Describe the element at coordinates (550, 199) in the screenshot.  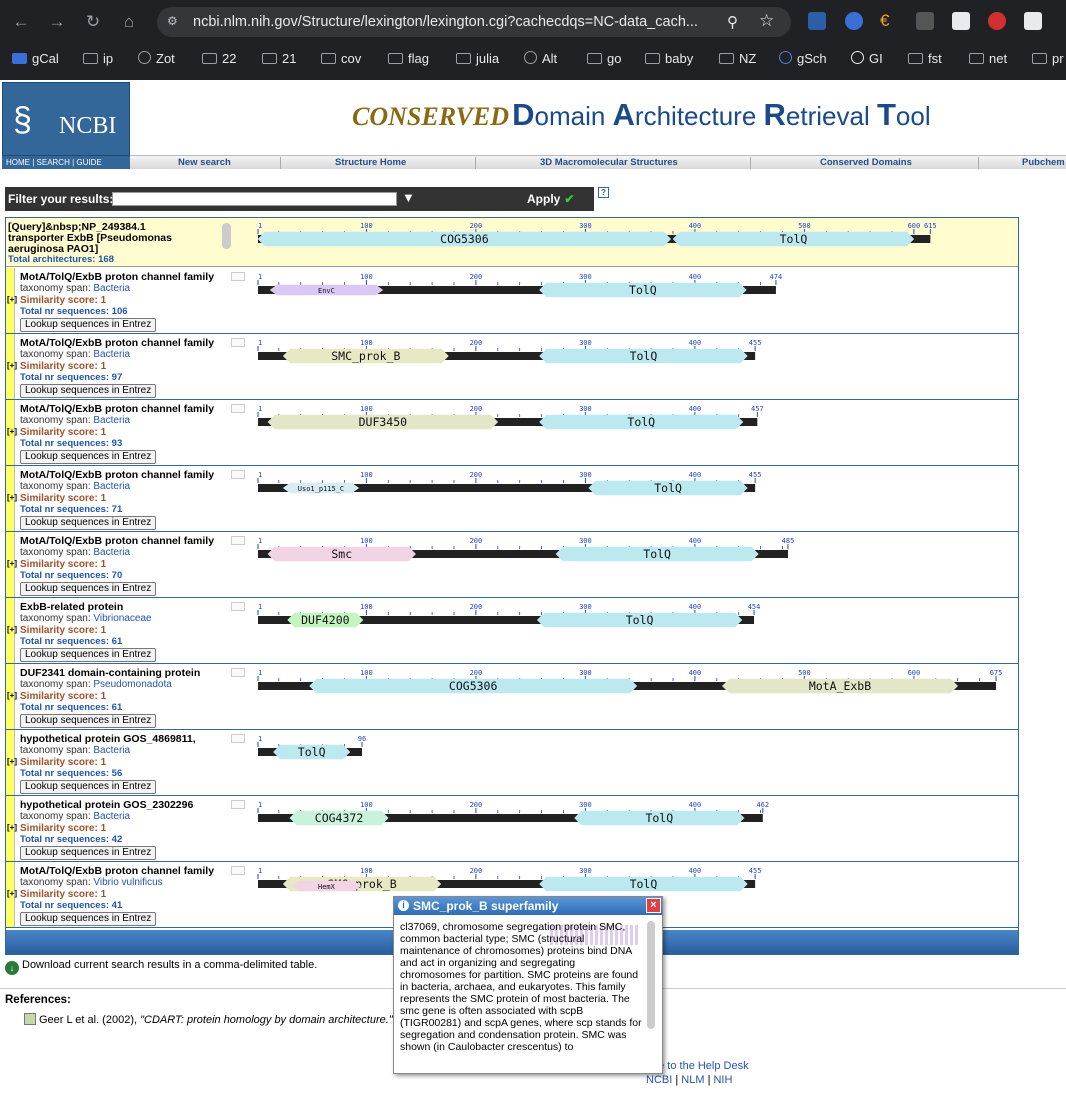
I see `apply-button: Apply ✔` at that location.